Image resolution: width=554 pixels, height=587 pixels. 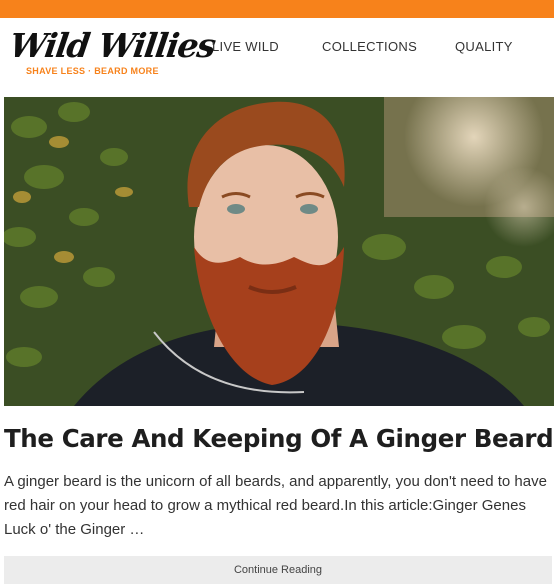 I want to click on logo-wordmark: Wild Willies, so click(x=112, y=45).